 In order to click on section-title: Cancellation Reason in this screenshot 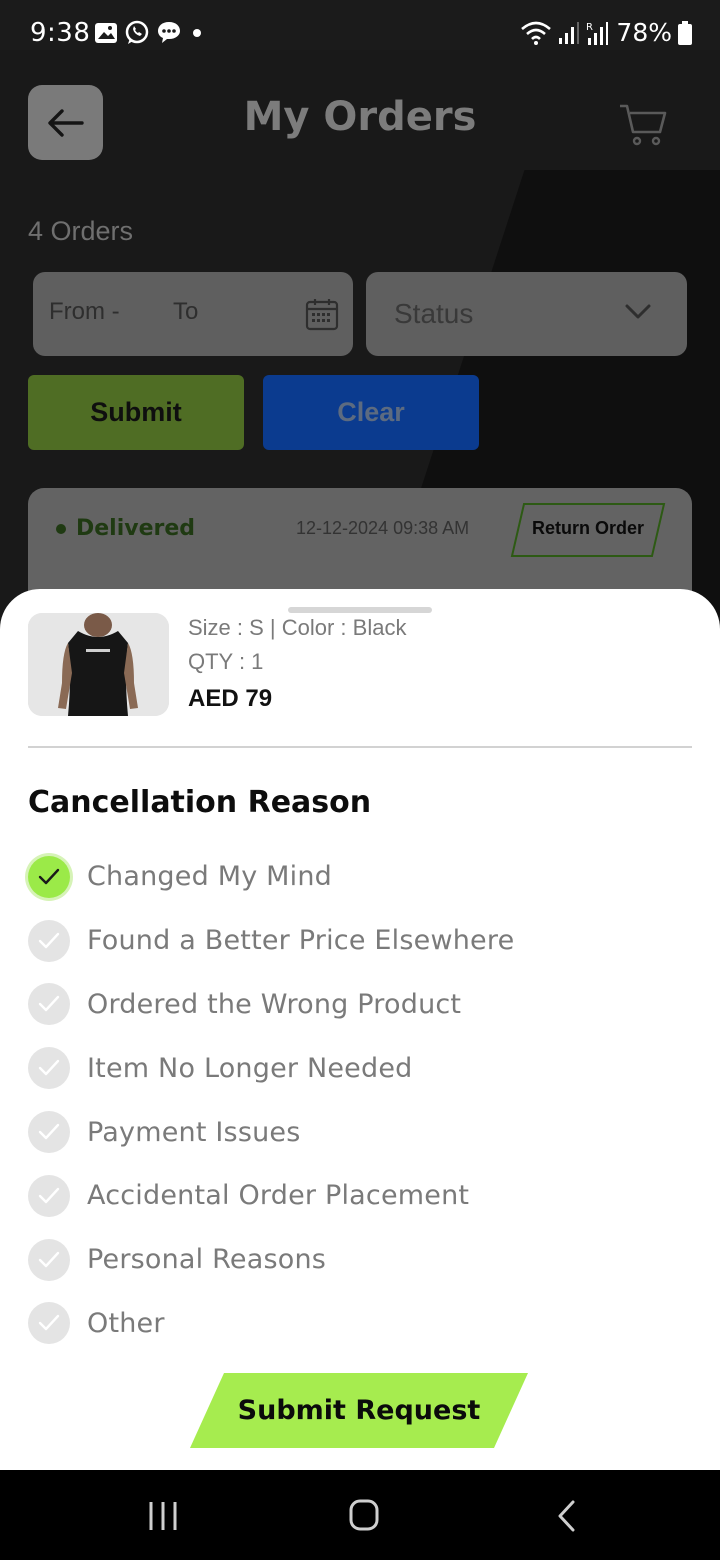, I will do `click(200, 802)`.